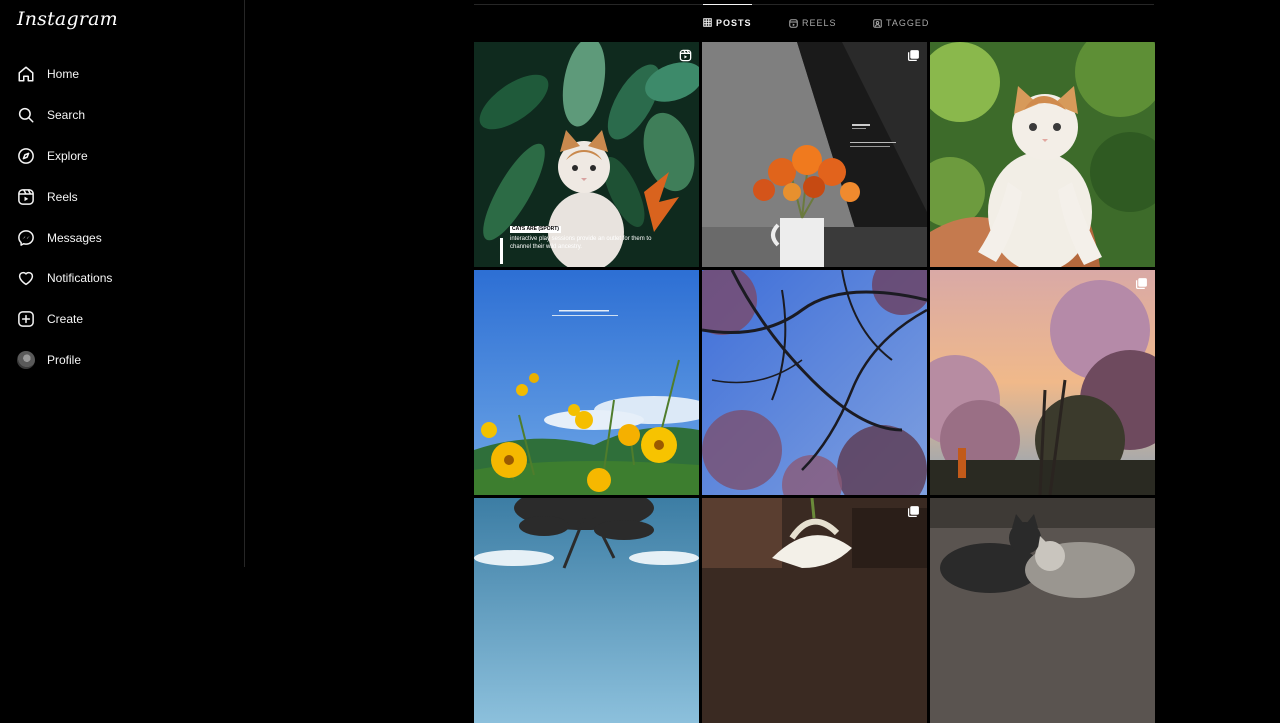 The width and height of the screenshot is (1280, 723). What do you see at coordinates (122, 74) in the screenshot?
I see `sidebar-item-home: Home` at bounding box center [122, 74].